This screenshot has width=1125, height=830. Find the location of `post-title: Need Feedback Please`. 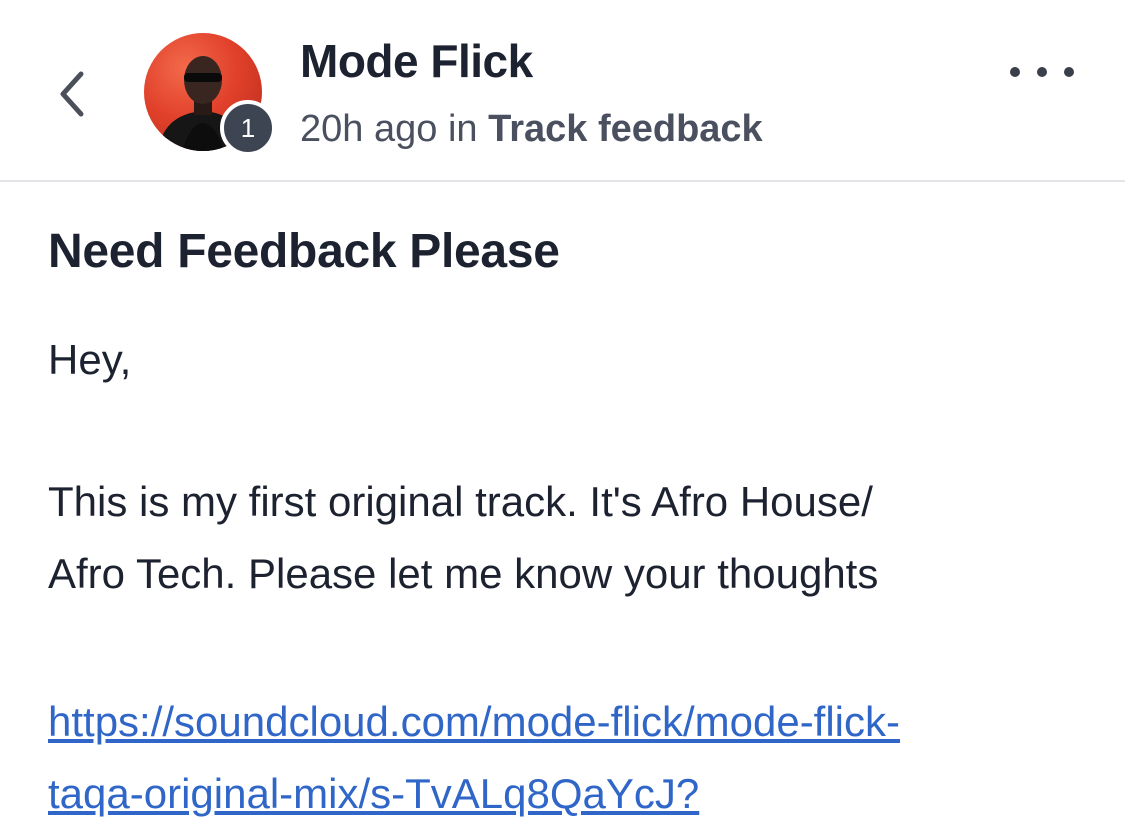

post-title: Need Feedback Please is located at coordinates (304, 251).